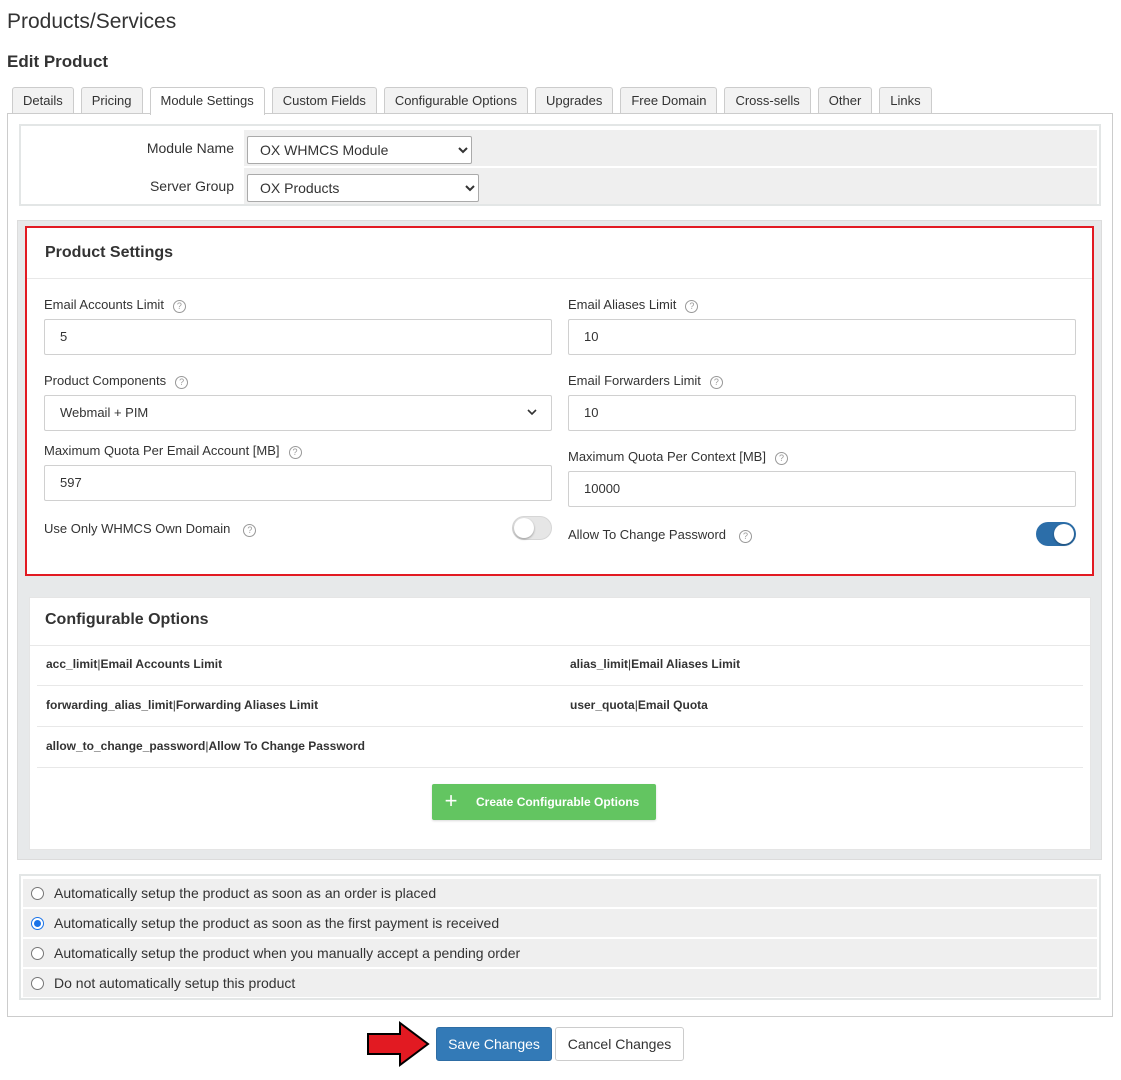 Image resolution: width=1121 pixels, height=1080 pixels. I want to click on tab-configurable-options: Configurable Options, so click(455, 100).